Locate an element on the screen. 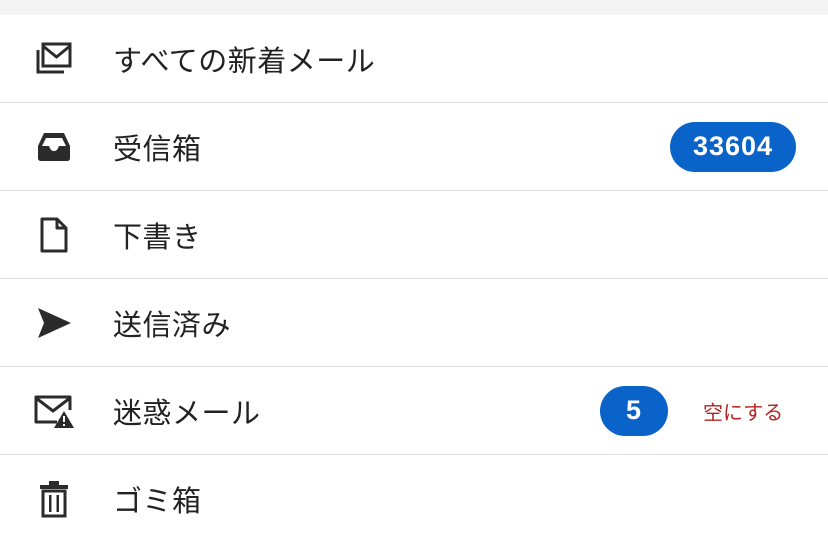 Image resolution: width=828 pixels, height=539 pixels. all-mail-icon is located at coordinates (54, 59).